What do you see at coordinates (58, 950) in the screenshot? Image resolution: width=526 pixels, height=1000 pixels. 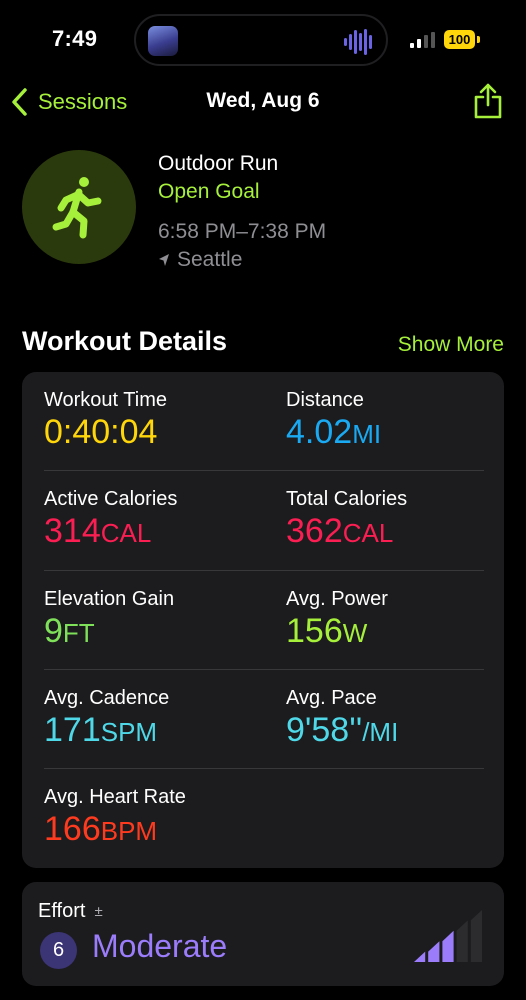 I see `effort-score-badge: 6` at bounding box center [58, 950].